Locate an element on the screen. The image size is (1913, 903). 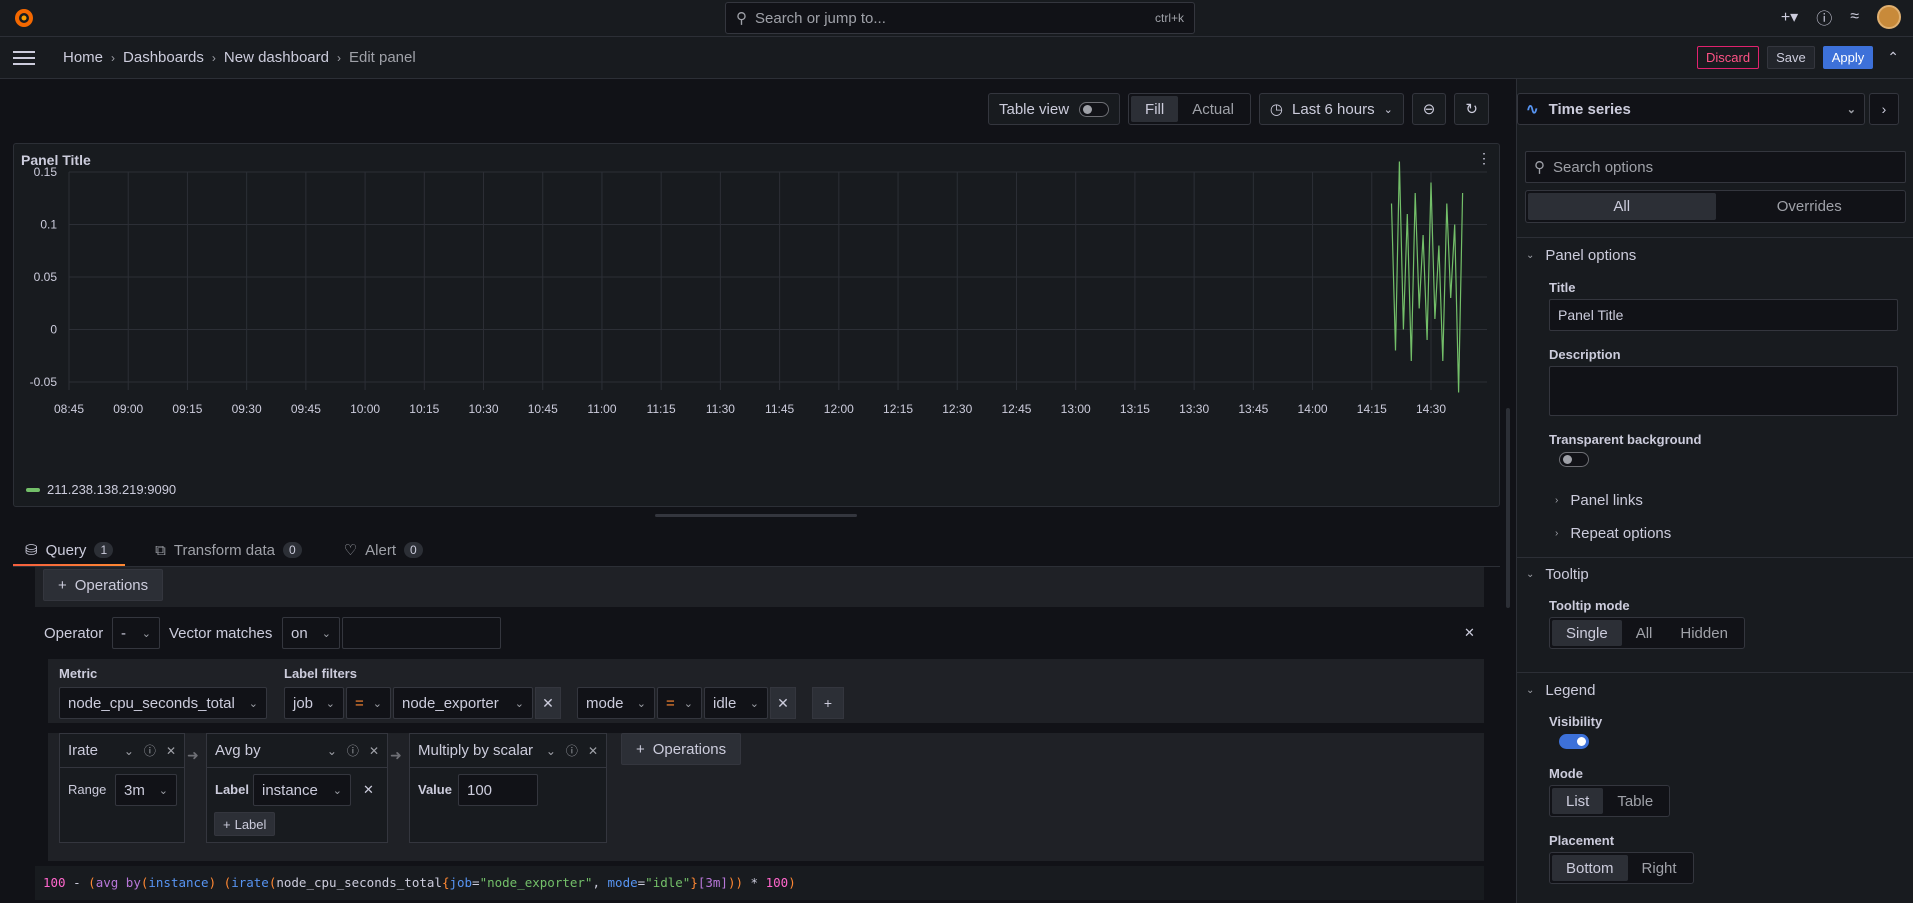
y-tick-label: 0.15 is located at coordinates (46, 172).